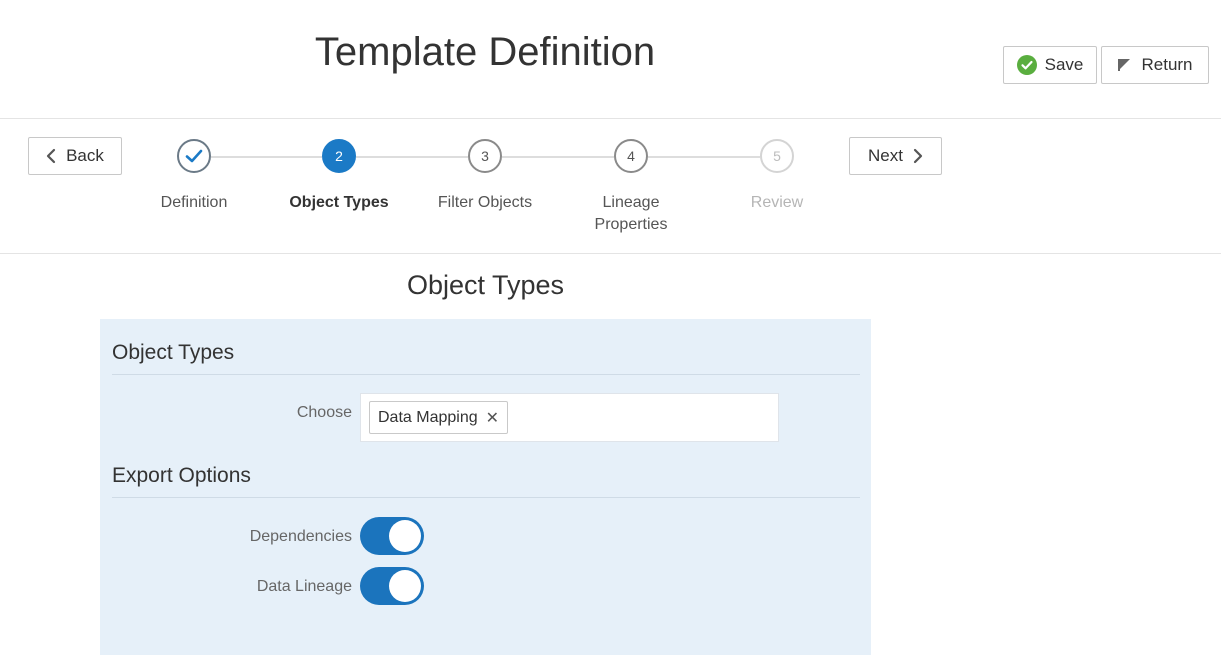 The image size is (1221, 655). Describe the element at coordinates (194, 202) in the screenshot. I see `train-label-definition: Definition` at that location.